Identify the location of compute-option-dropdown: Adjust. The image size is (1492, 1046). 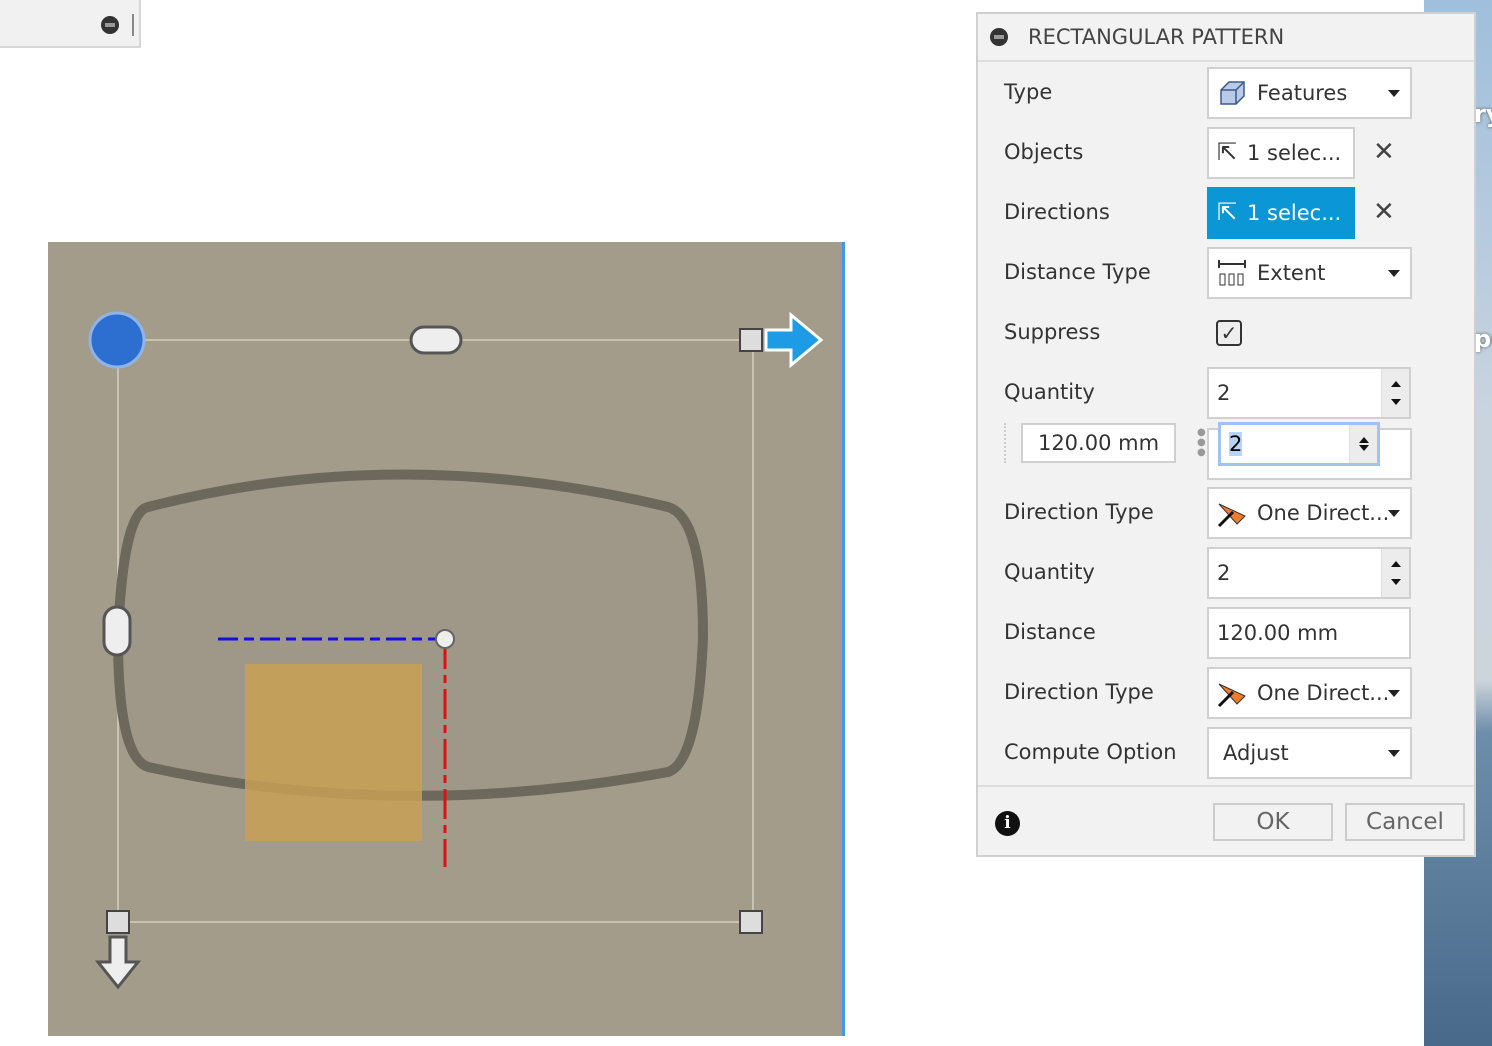
(1309, 753).